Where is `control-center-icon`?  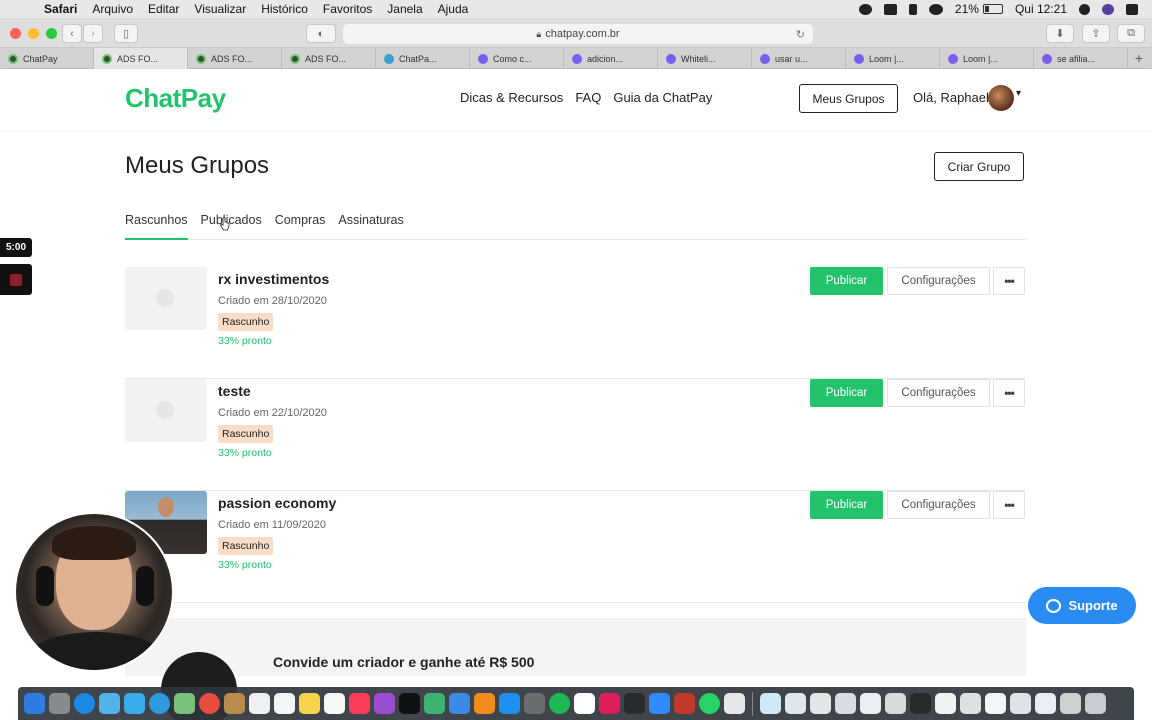 control-center-icon is located at coordinates (1132, 9).